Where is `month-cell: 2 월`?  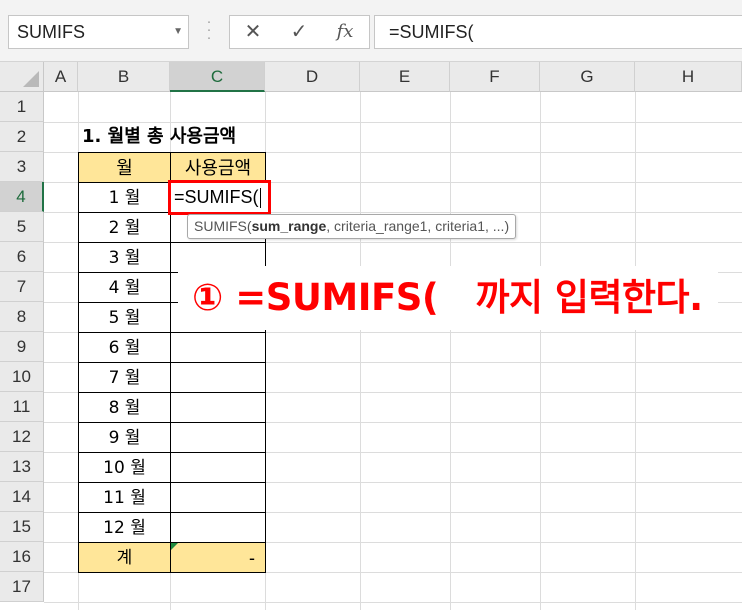 month-cell: 2 월 is located at coordinates (124, 227).